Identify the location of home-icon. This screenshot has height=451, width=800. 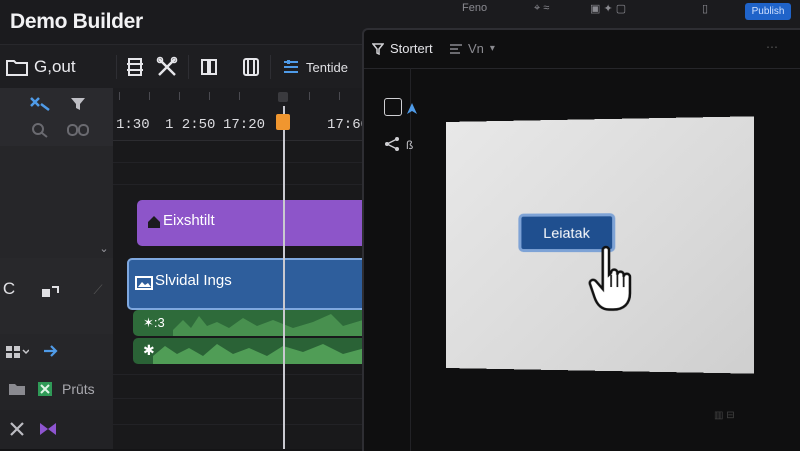
(154, 222).